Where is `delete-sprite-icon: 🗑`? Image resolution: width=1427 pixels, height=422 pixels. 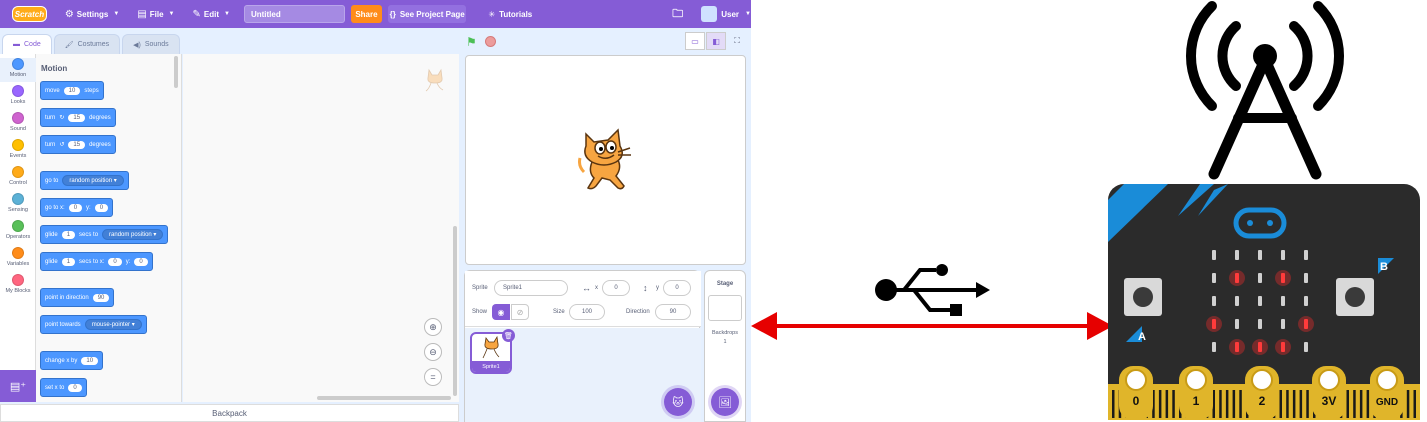 delete-sprite-icon: 🗑 is located at coordinates (508, 335).